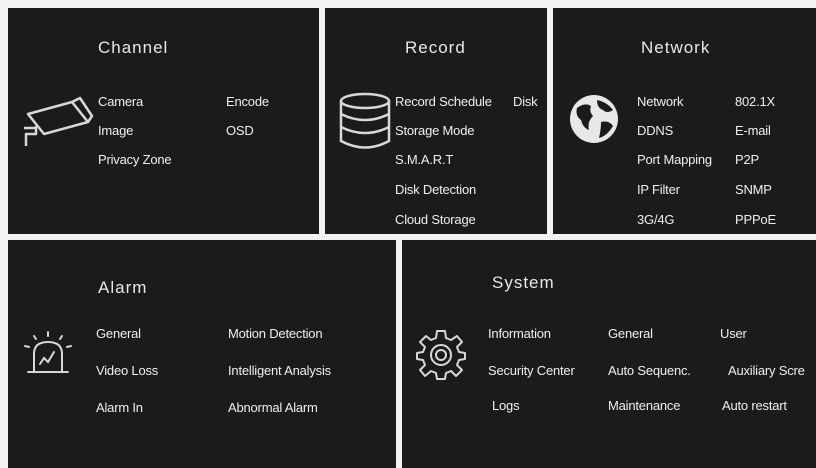  I want to click on menu-email: E-mail, so click(753, 130).